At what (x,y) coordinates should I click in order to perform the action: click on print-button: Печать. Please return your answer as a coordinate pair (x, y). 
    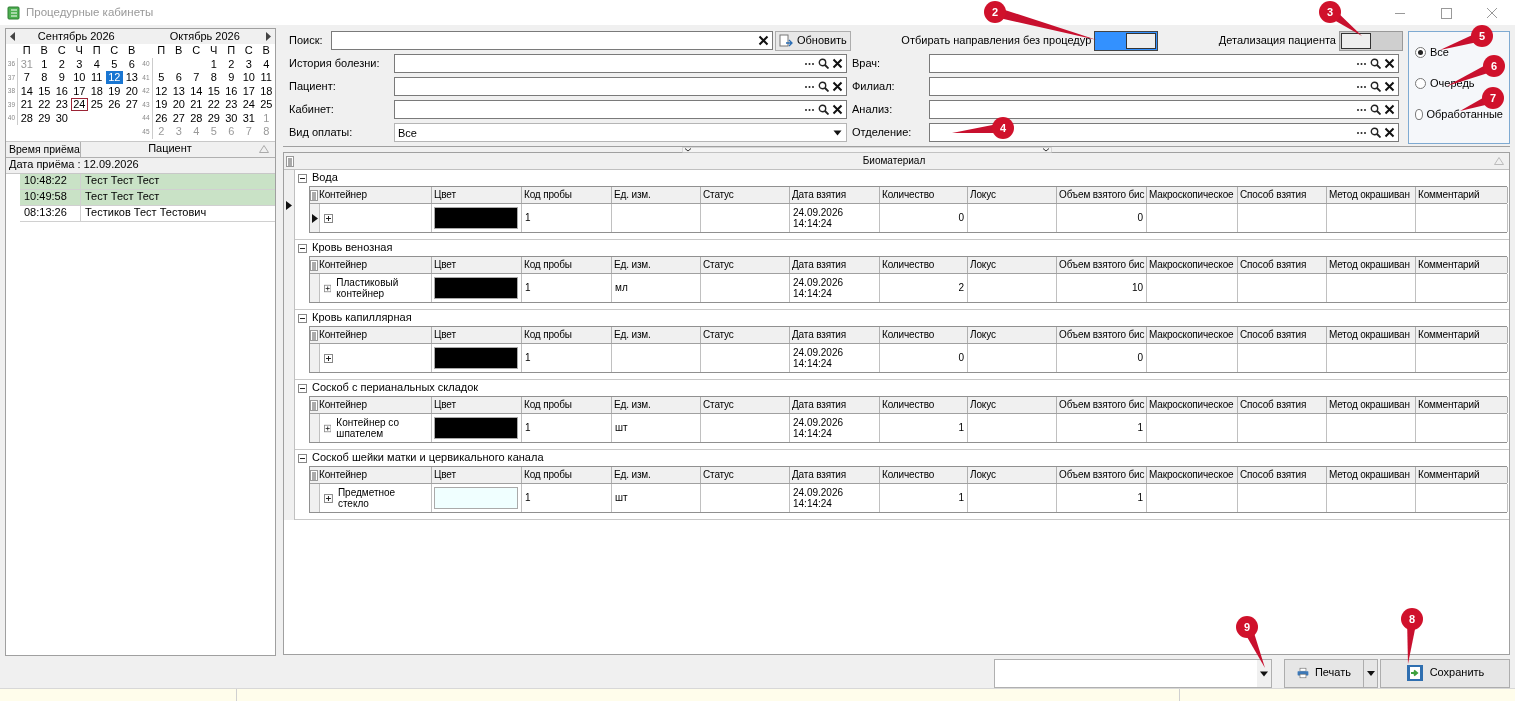
    Looking at the image, I should click on (1324, 673).